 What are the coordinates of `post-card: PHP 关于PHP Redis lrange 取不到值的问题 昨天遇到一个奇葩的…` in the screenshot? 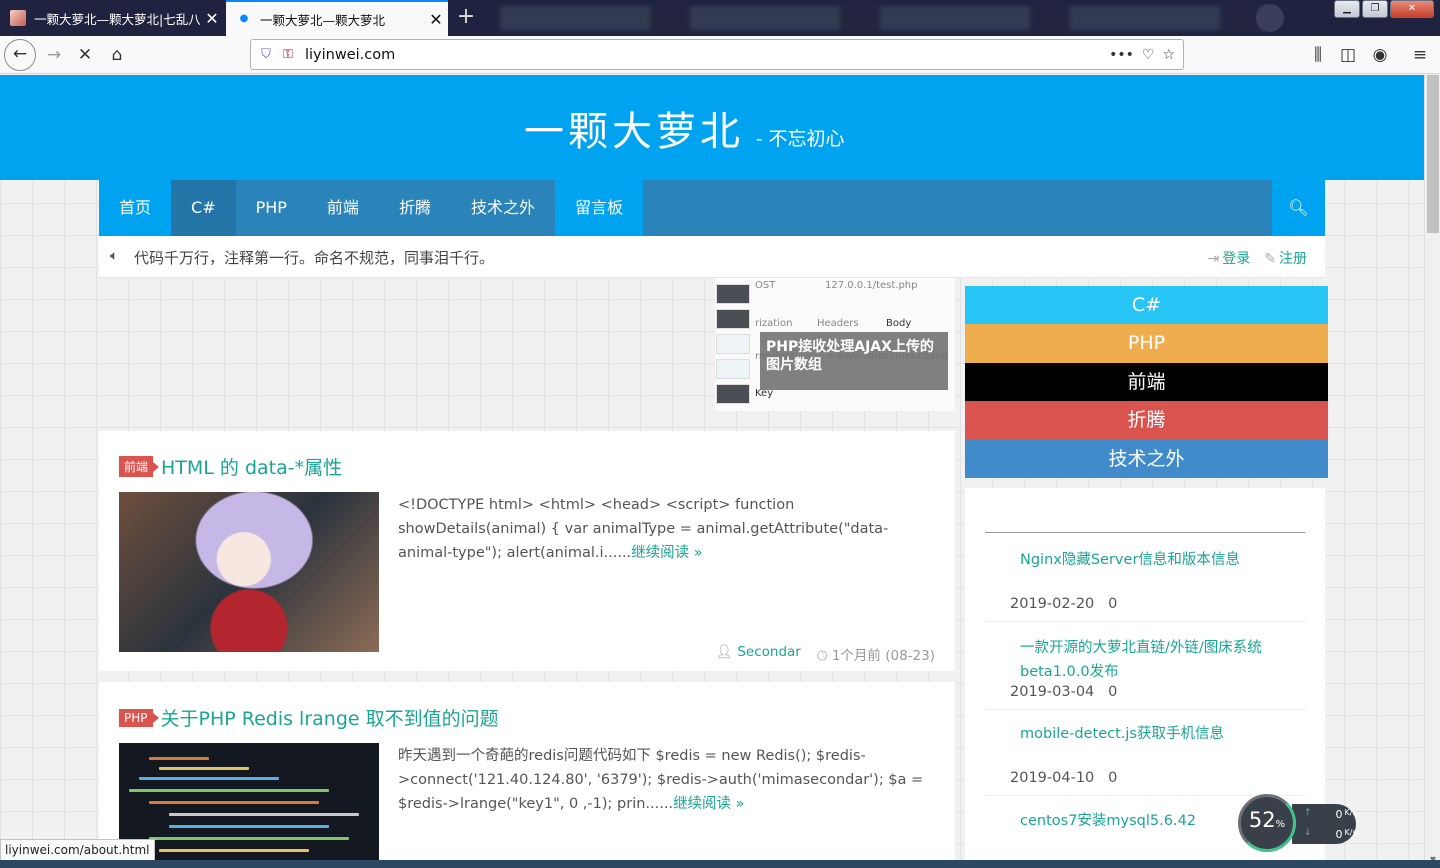 It's located at (527, 775).